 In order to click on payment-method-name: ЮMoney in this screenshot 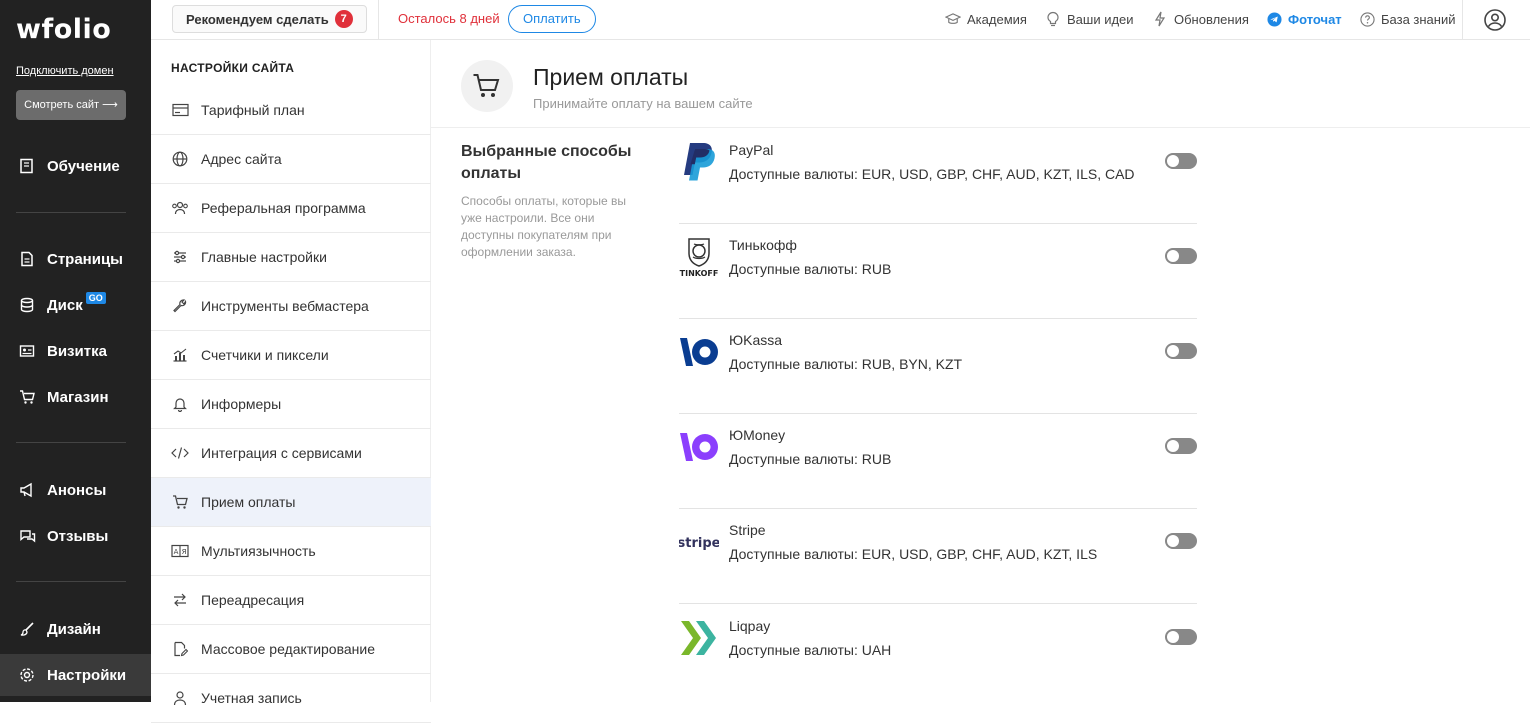, I will do `click(757, 435)`.